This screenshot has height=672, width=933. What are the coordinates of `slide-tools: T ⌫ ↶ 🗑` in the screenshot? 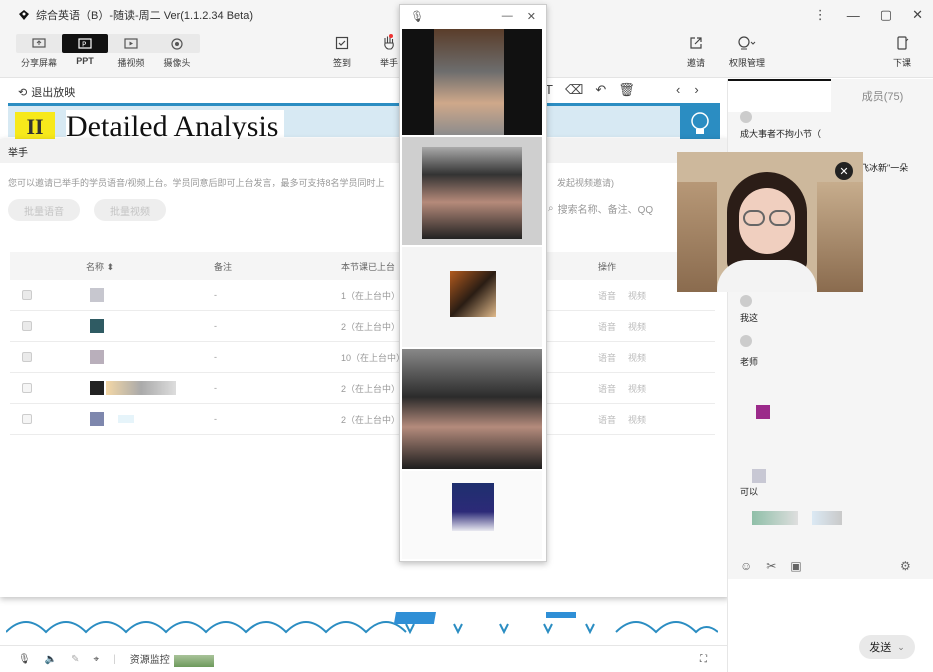 It's located at (590, 90).